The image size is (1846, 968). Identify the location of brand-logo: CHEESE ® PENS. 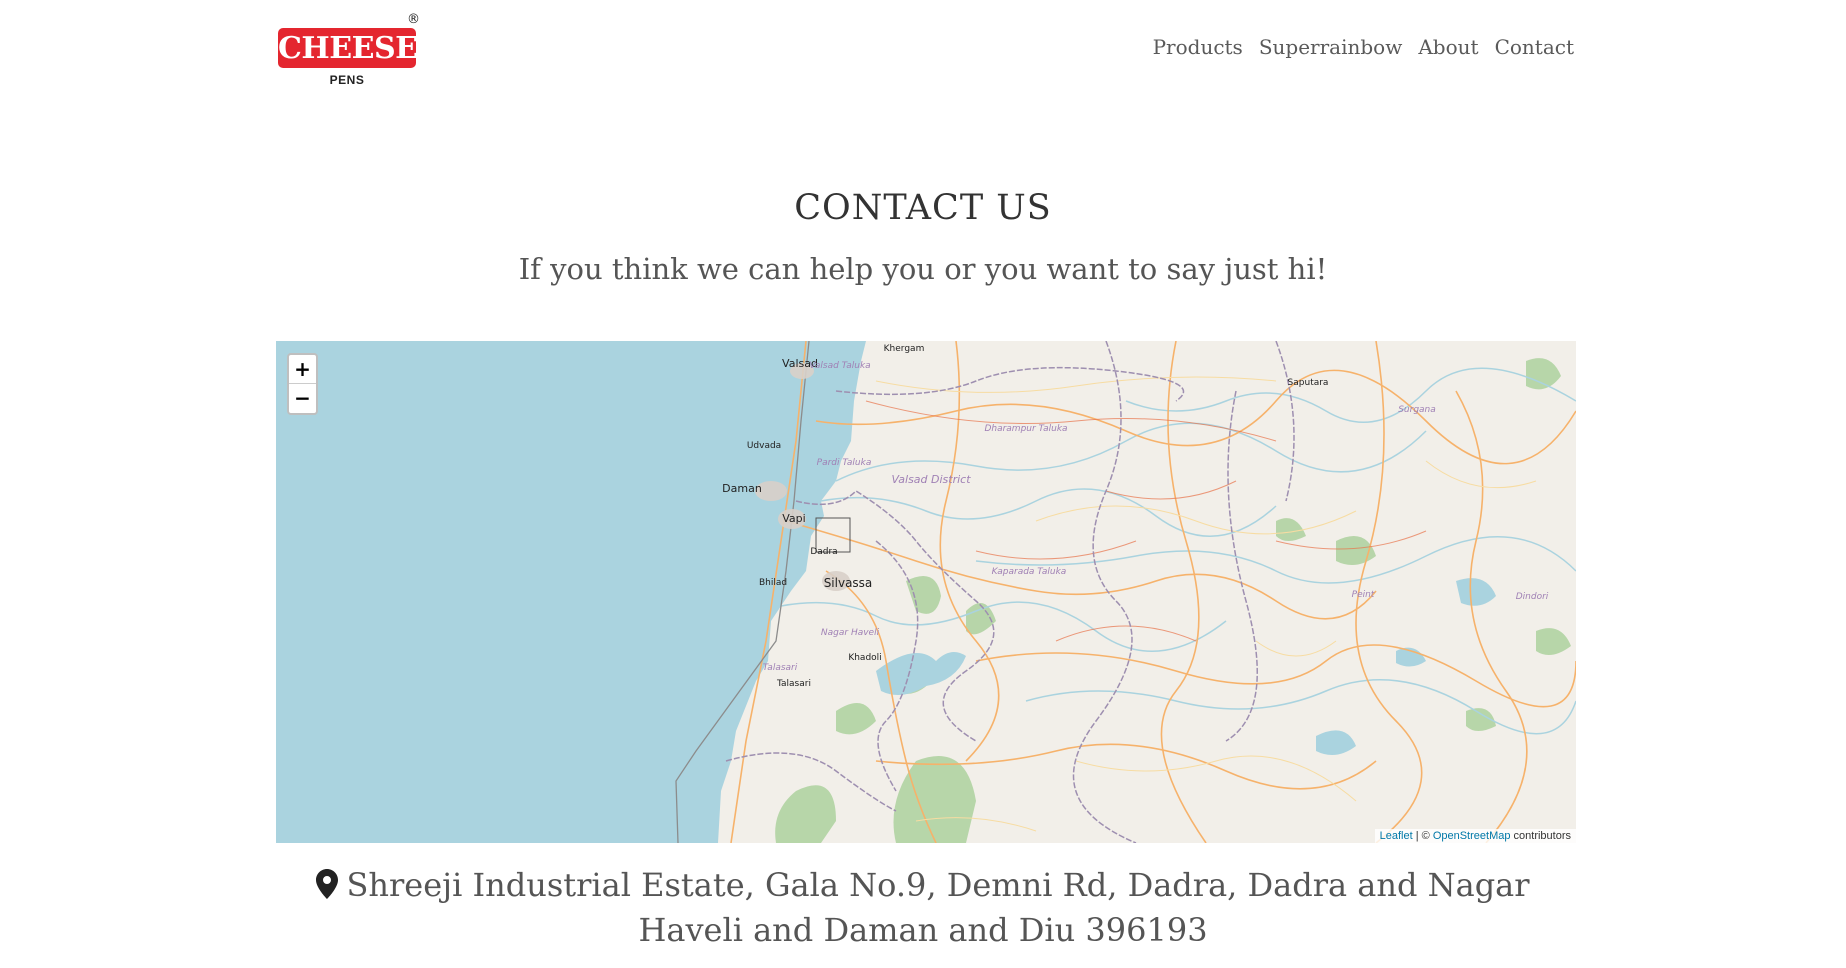
(349, 51).